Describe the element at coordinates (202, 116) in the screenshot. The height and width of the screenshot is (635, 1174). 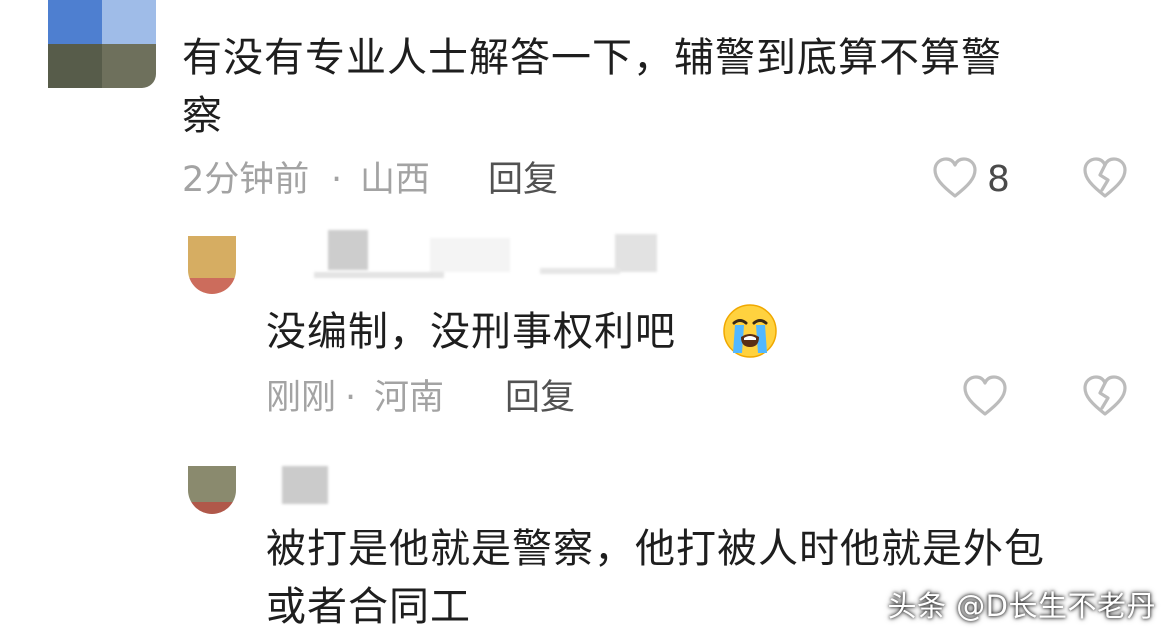
I see `comment-text-line-2: 察` at that location.